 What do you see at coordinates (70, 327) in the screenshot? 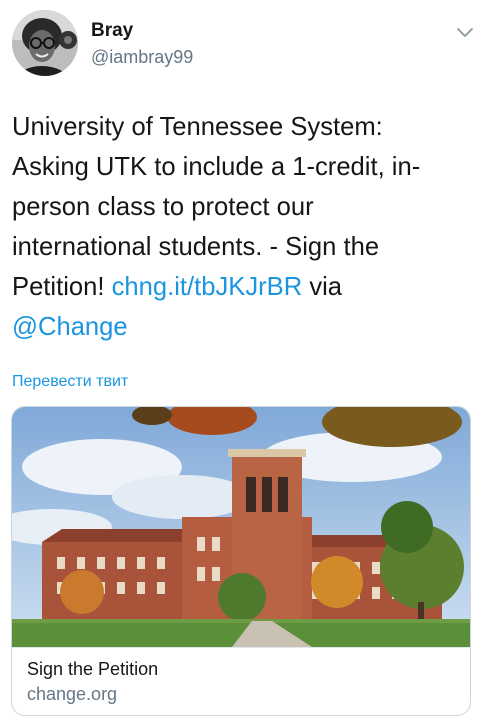
I see `mention-link: @Change` at bounding box center [70, 327].